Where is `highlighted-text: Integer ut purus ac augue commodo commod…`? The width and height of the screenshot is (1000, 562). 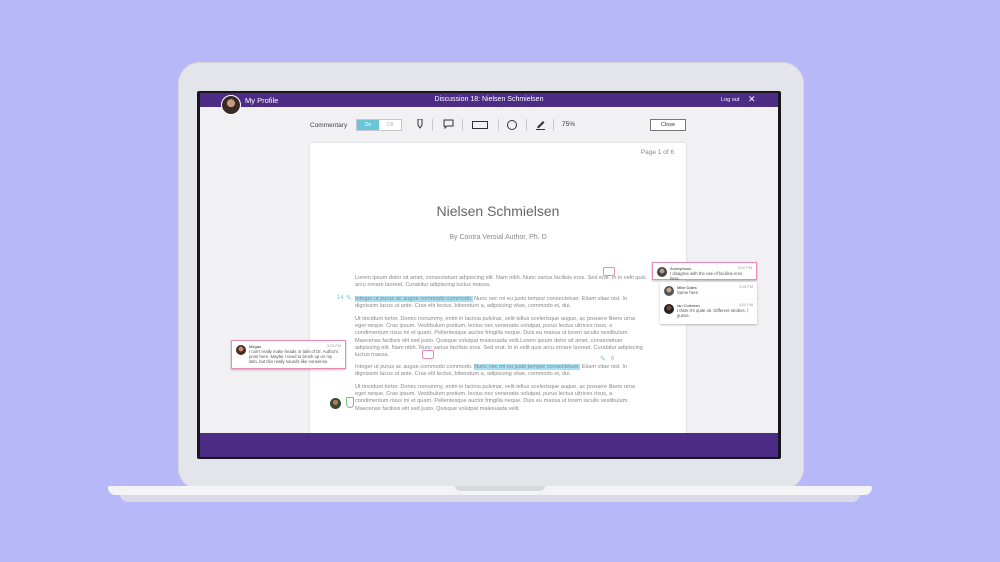 highlighted-text: Integer ut purus ac augue commodo commod… is located at coordinates (414, 299).